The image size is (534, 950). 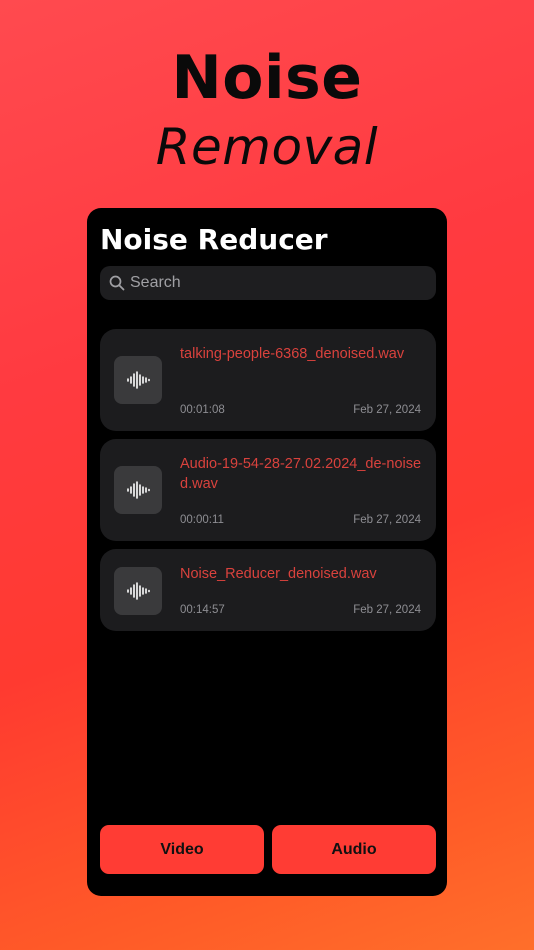 I want to click on search-bar, so click(x=268, y=283).